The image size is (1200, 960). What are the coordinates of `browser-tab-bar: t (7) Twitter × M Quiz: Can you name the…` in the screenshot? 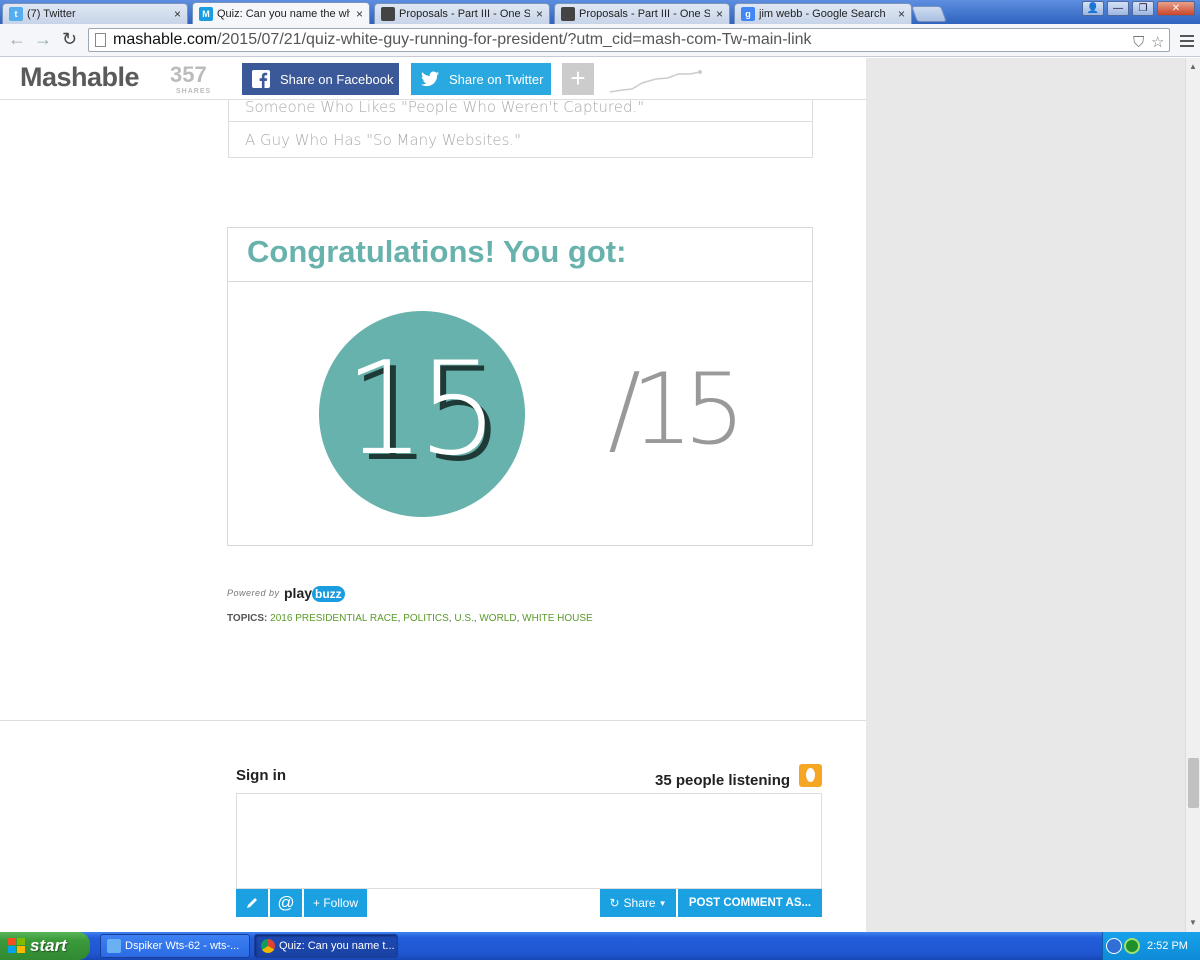 It's located at (600, 12).